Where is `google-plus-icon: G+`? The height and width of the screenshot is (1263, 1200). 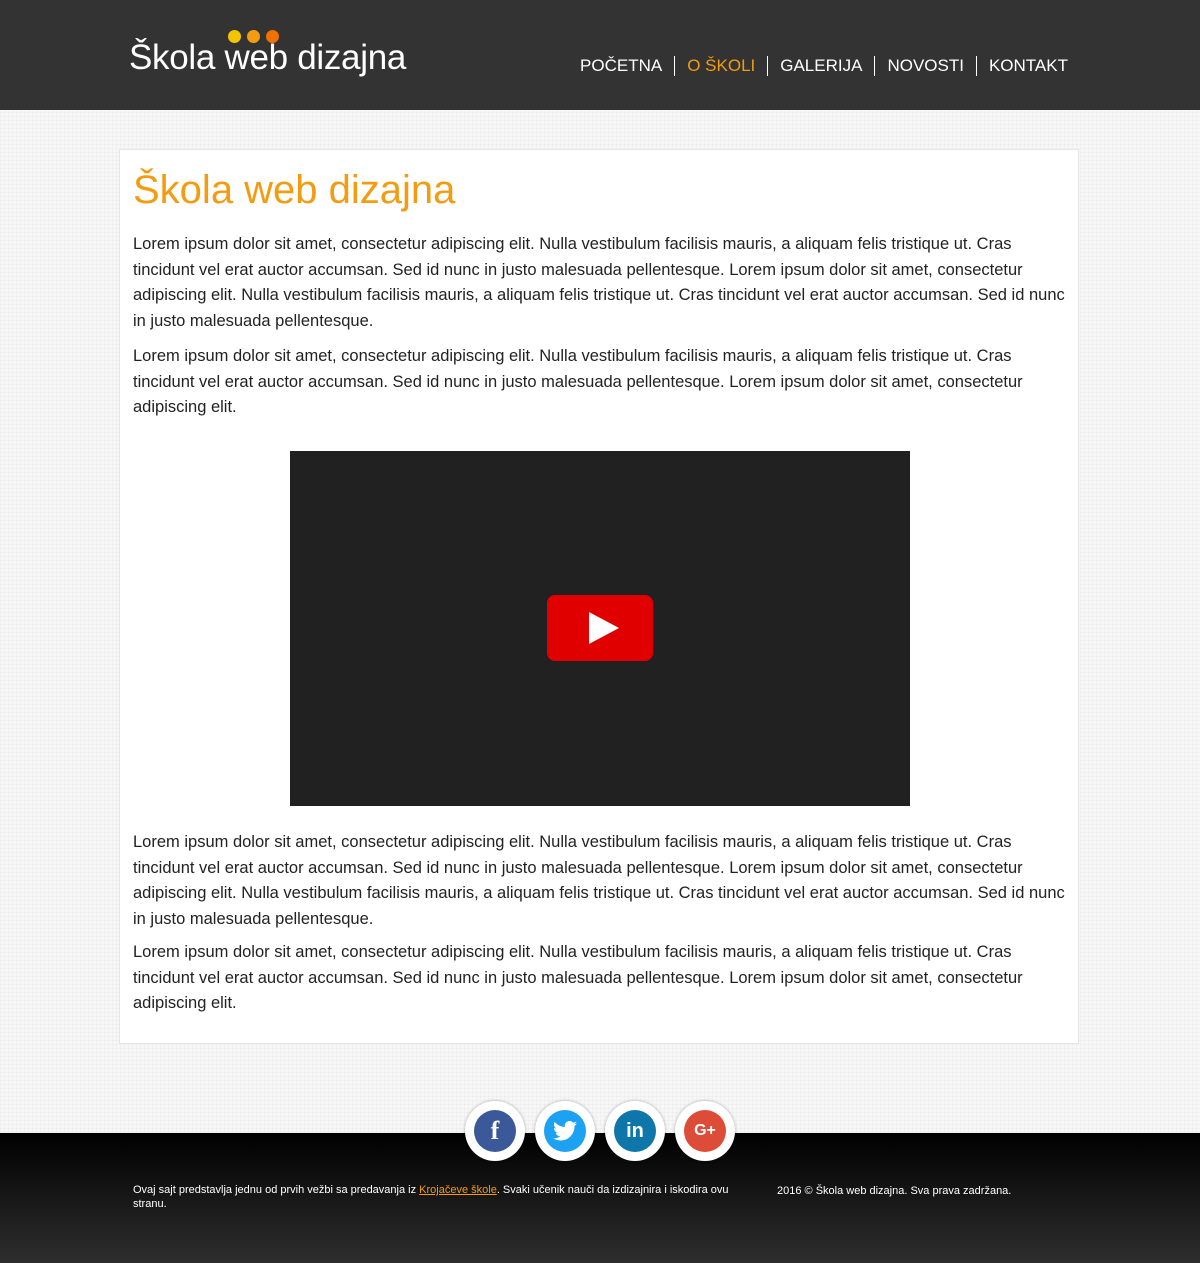
google-plus-icon: G+ is located at coordinates (705, 1131).